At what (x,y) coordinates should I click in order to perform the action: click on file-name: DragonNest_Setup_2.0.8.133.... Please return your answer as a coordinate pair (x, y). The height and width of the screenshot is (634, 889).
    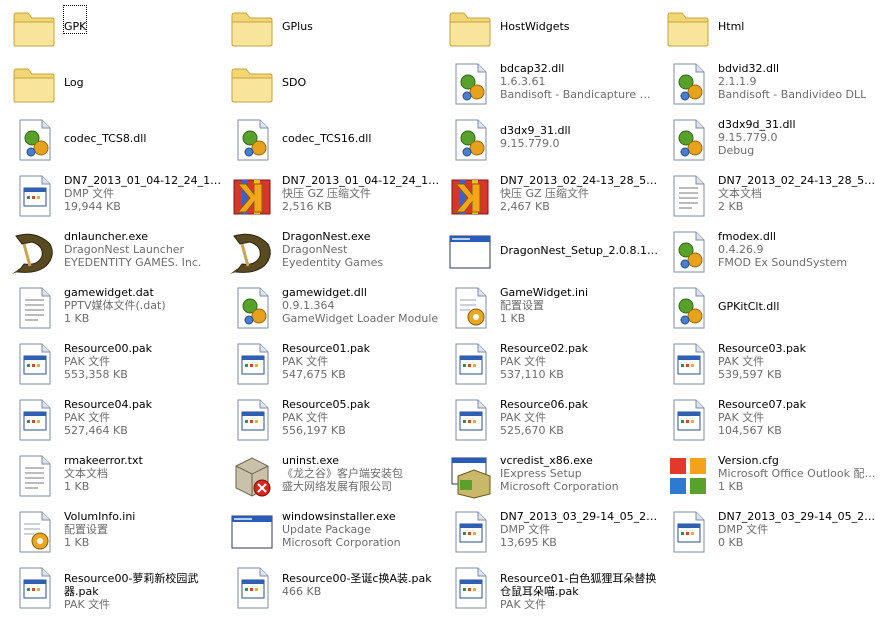
    Looking at the image, I should click on (579, 243).